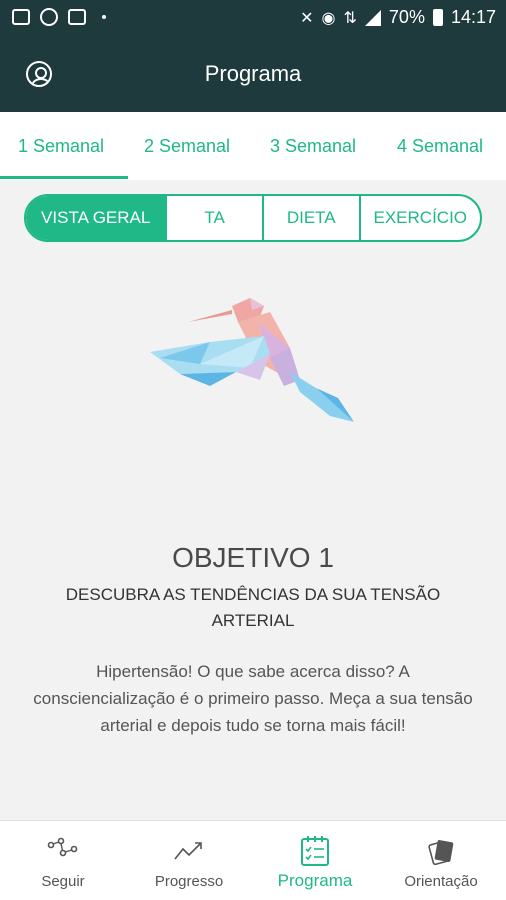 This screenshot has width=506, height=900. What do you see at coordinates (315, 851) in the screenshot?
I see `program-icon` at bounding box center [315, 851].